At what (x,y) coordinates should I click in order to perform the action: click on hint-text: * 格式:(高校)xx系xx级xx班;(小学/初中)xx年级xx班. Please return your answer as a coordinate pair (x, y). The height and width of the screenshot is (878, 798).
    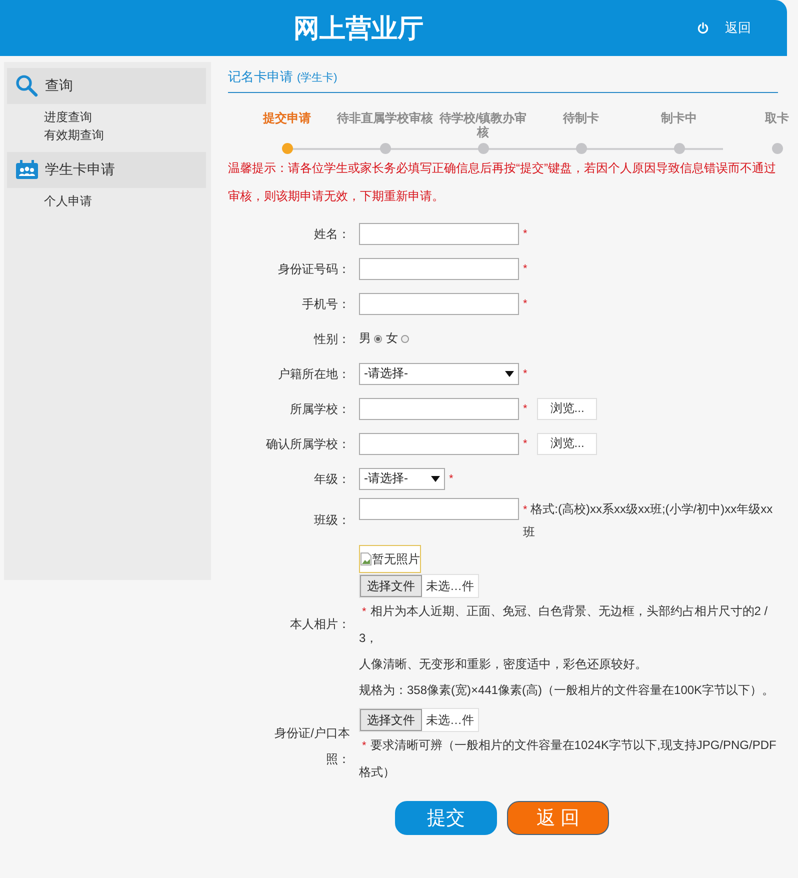
    Looking at the image, I should click on (648, 521).